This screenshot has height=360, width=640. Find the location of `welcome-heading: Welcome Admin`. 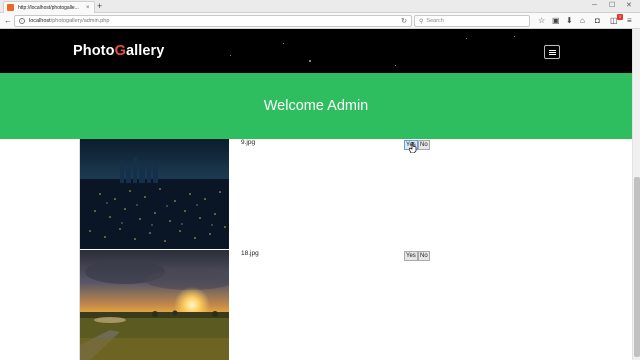

welcome-heading: Welcome Admin is located at coordinates (316, 106).